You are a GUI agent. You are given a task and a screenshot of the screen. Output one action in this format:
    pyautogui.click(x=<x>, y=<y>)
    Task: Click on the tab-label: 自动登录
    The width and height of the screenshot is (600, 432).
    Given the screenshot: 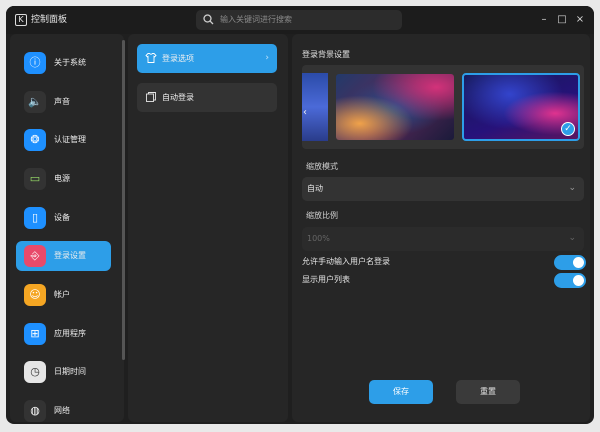 What is the action you would take?
    pyautogui.click(x=178, y=97)
    